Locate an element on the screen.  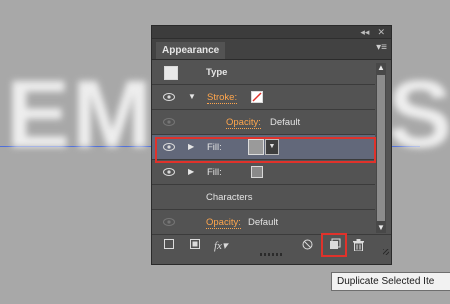
fx-label: fx is located at coordinates (218, 246).